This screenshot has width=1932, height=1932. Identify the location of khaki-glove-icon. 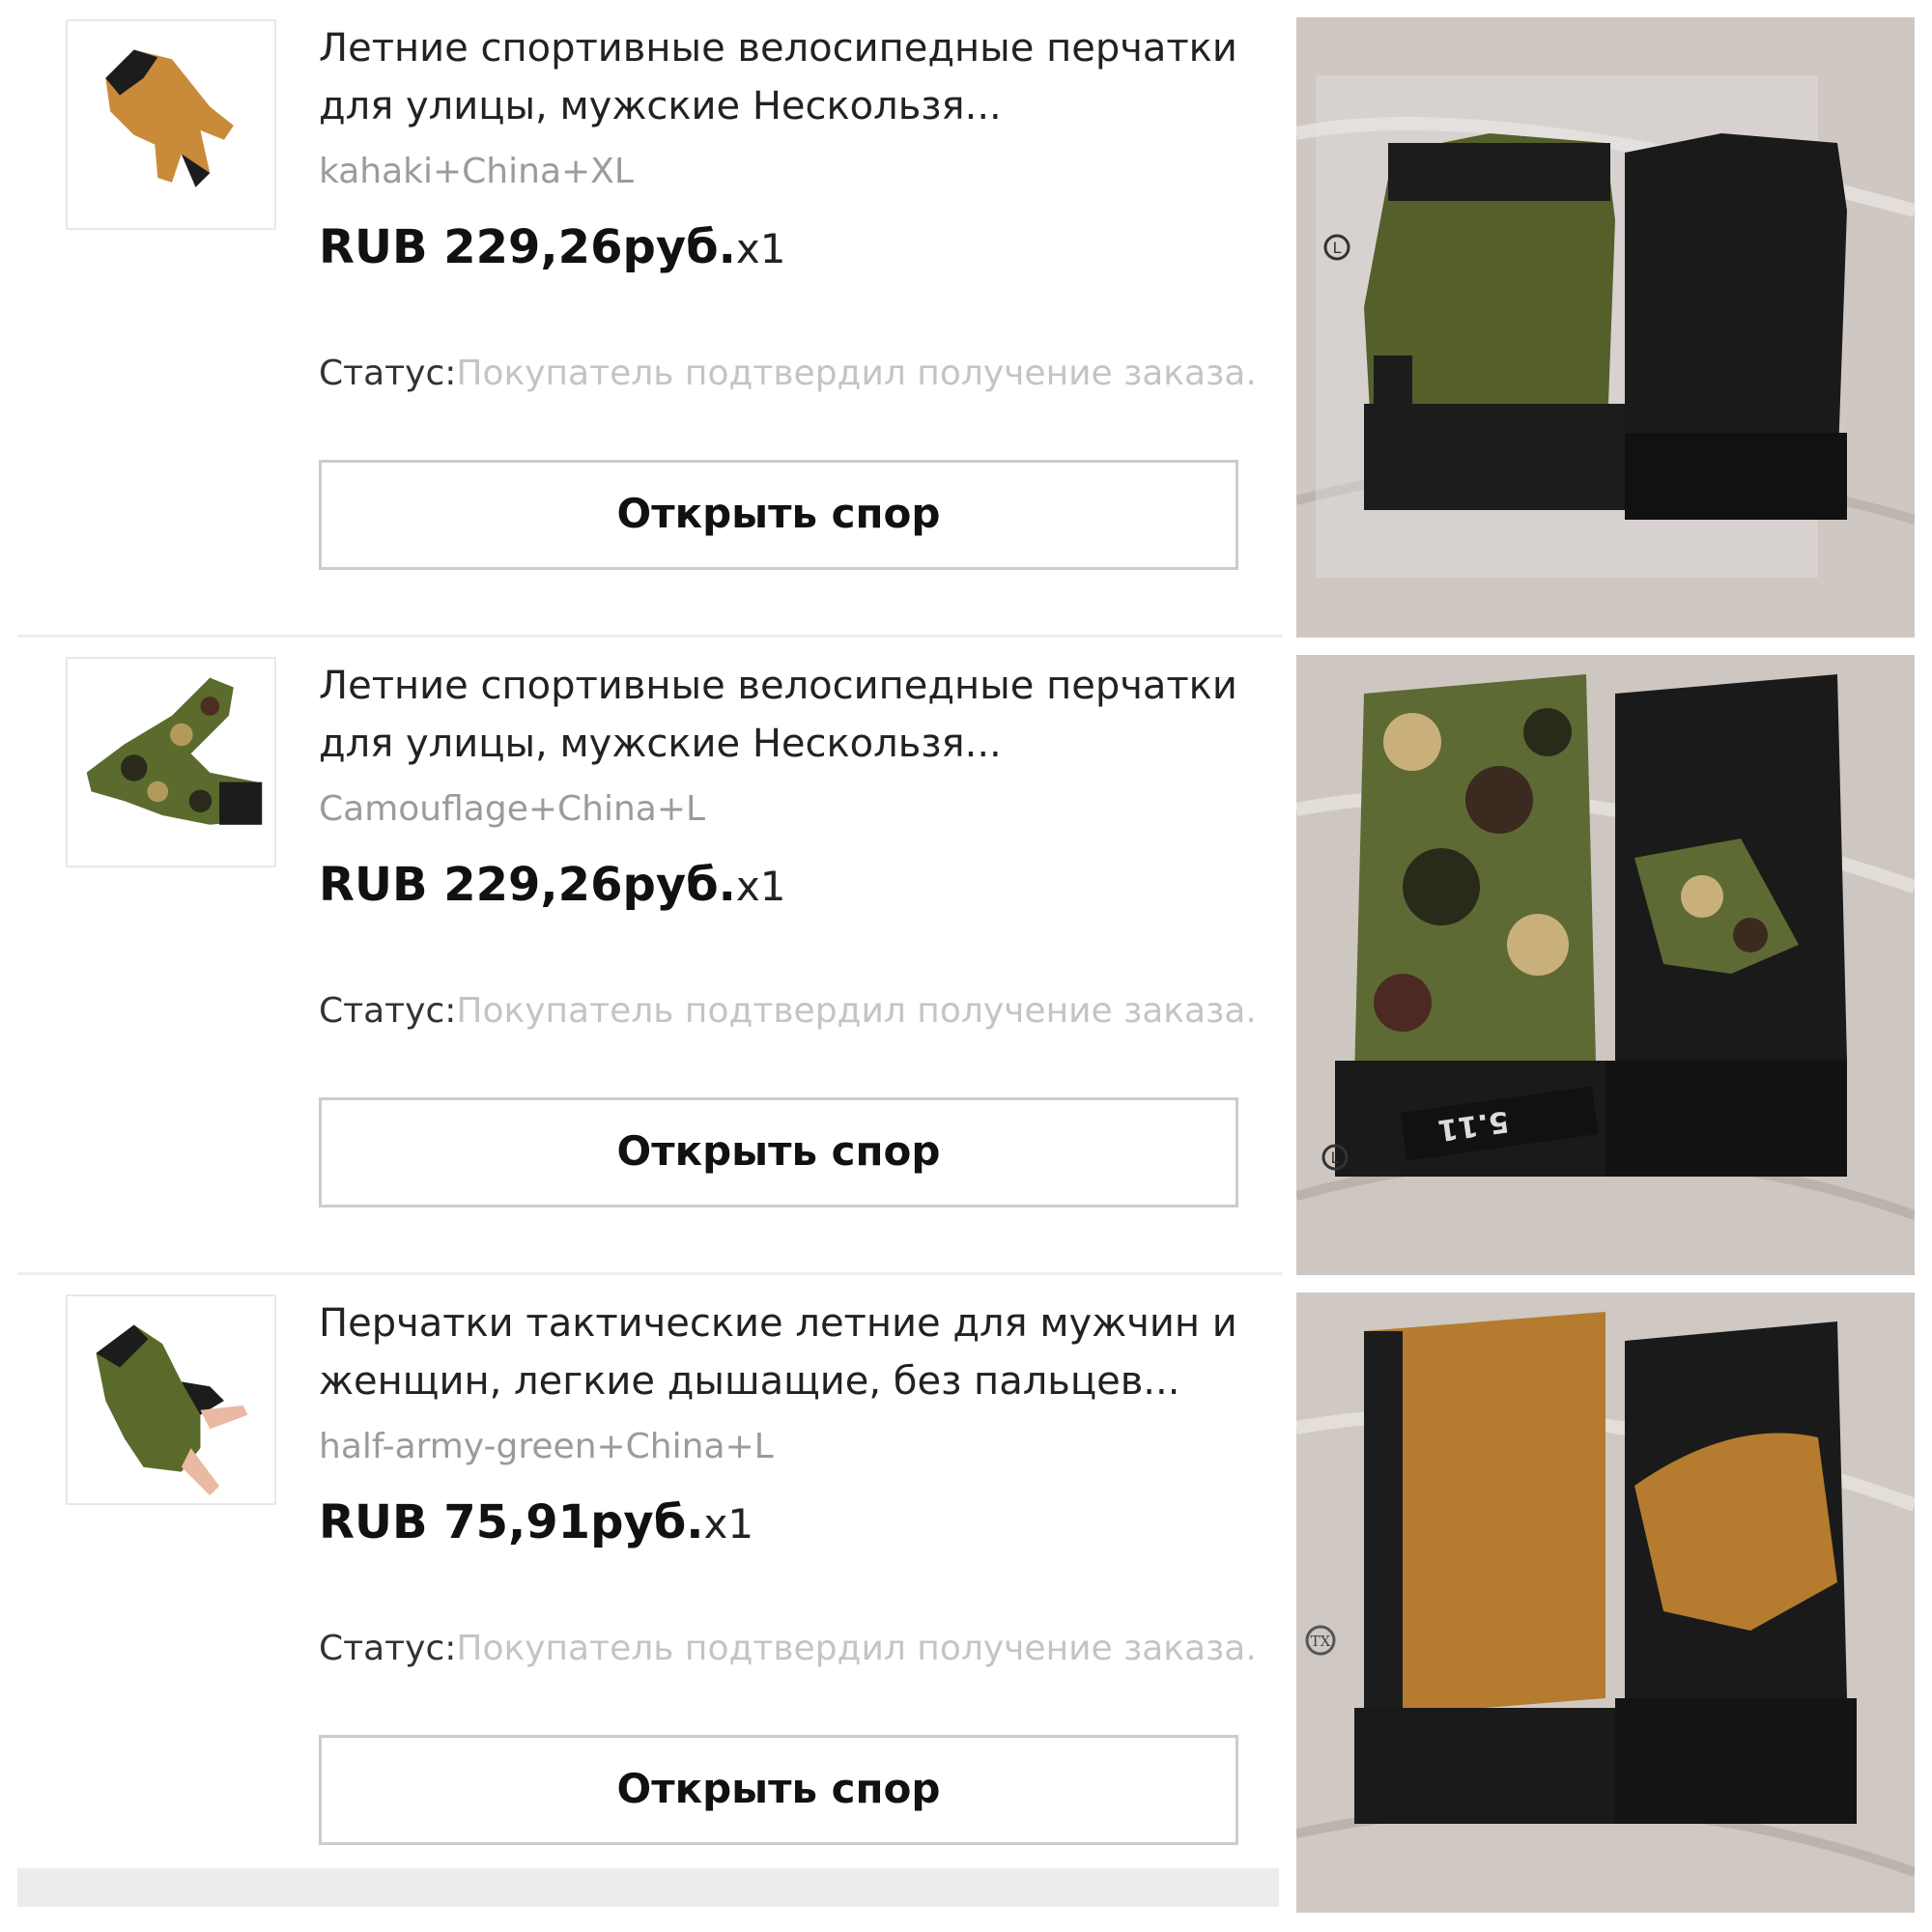
(171, 124).